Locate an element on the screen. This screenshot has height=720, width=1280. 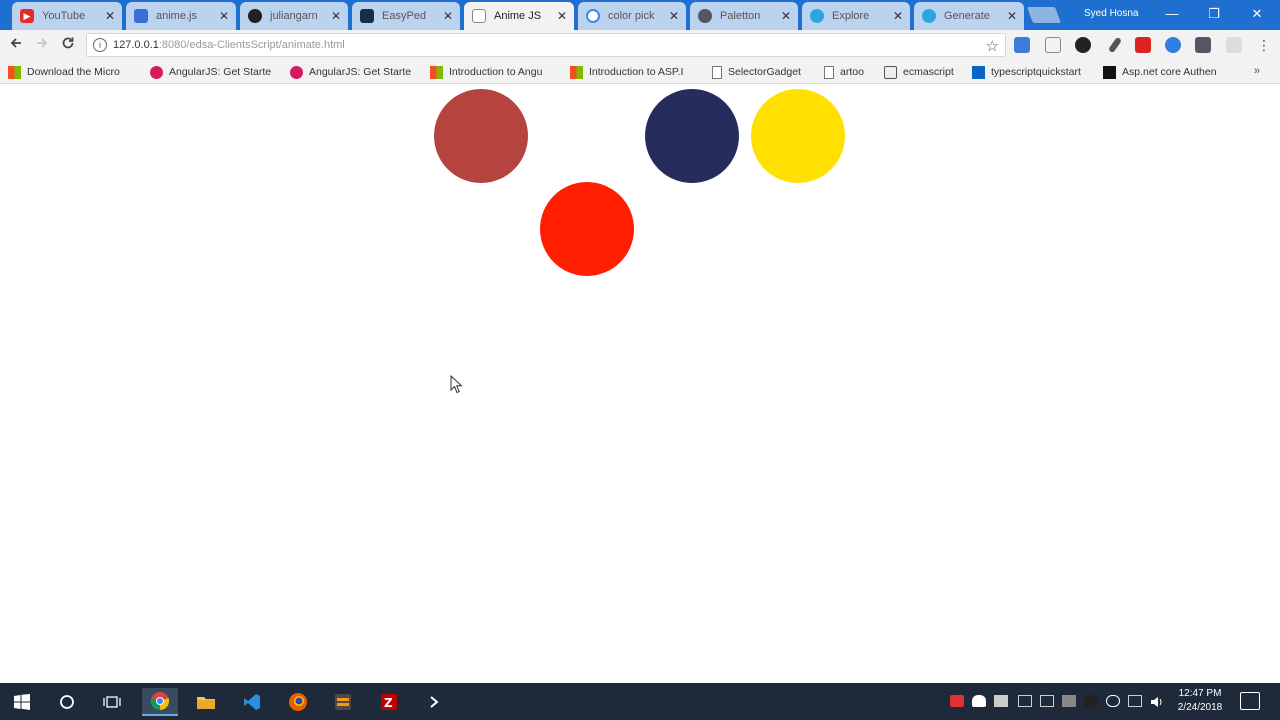
coolors-icon is located at coordinates (929, 16).